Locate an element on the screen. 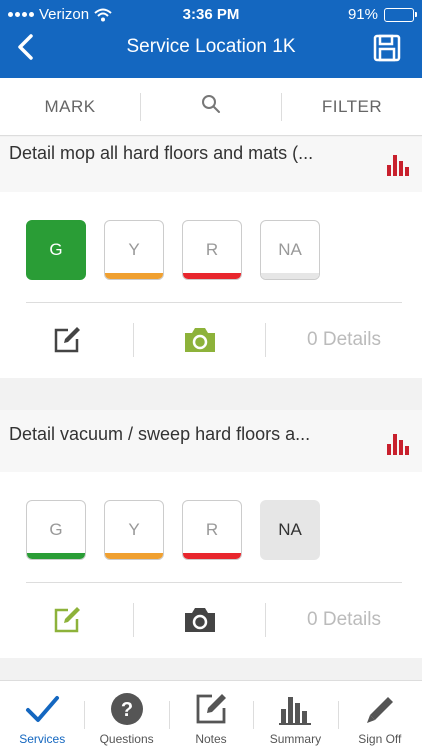 The width and height of the screenshot is (422, 750). save-icon is located at coordinates (387, 48).